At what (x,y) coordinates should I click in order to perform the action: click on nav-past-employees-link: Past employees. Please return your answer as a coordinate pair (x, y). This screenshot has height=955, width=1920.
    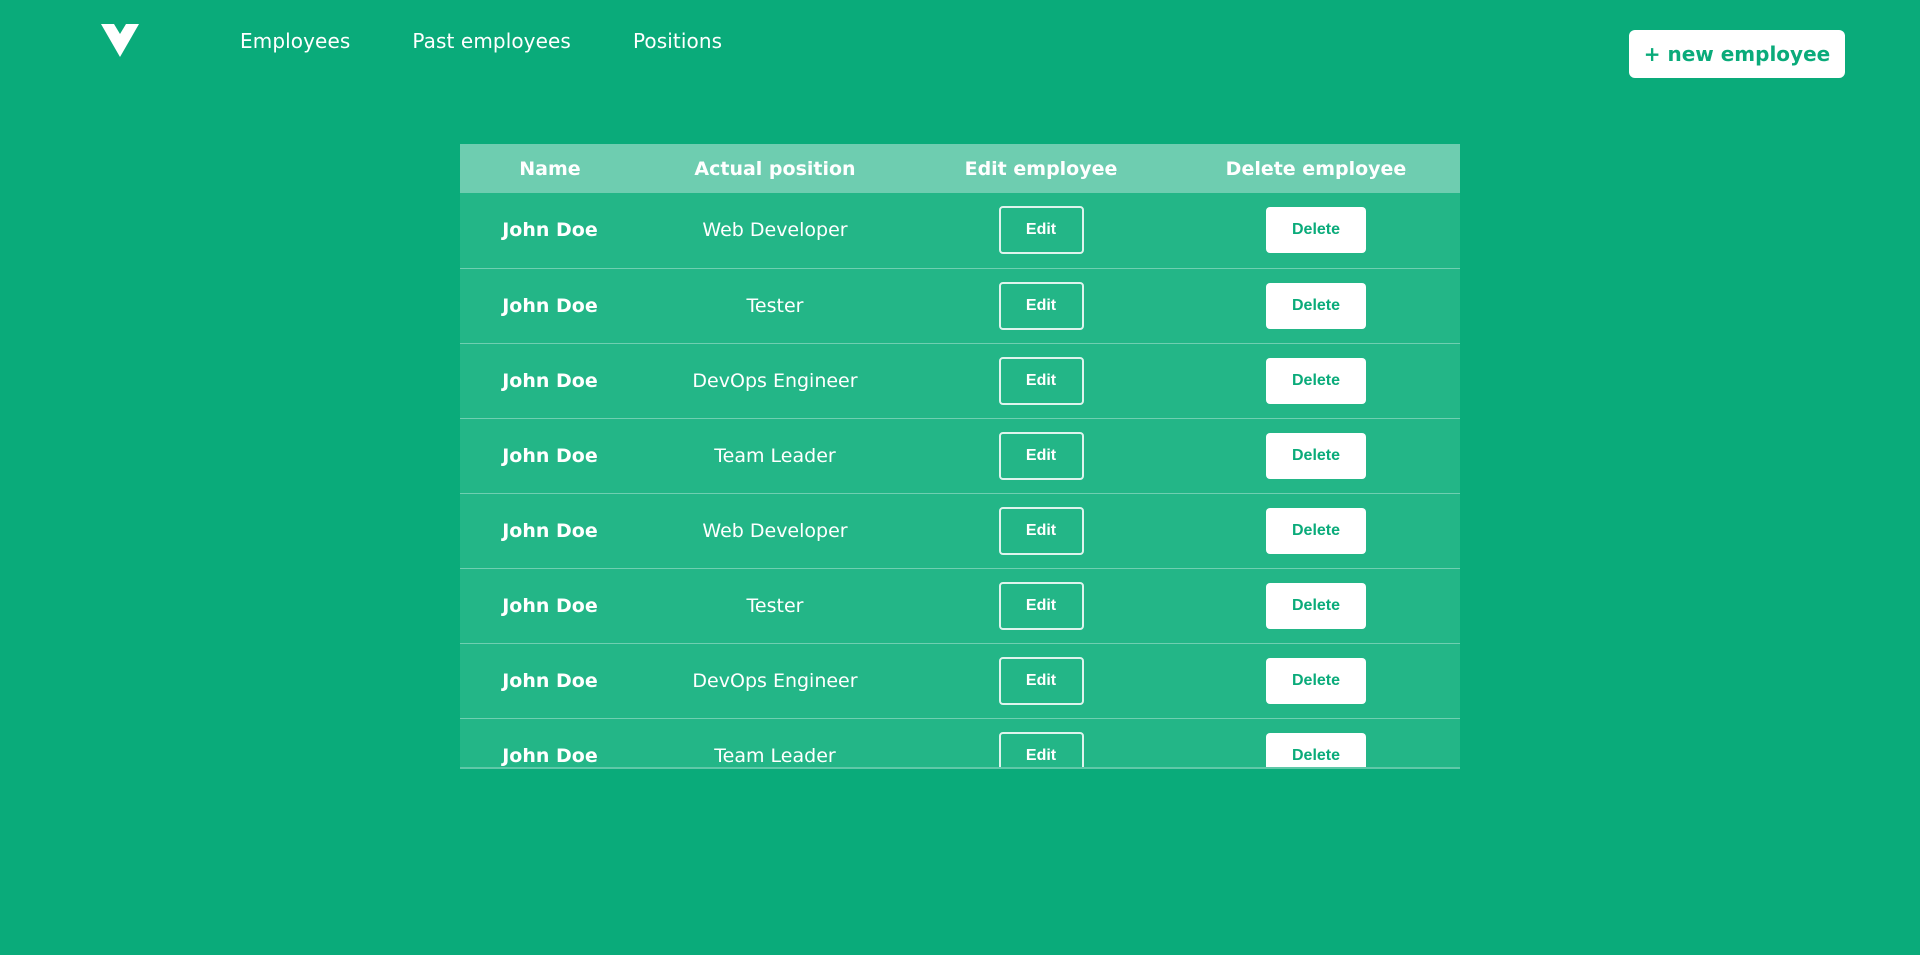
    Looking at the image, I should click on (491, 41).